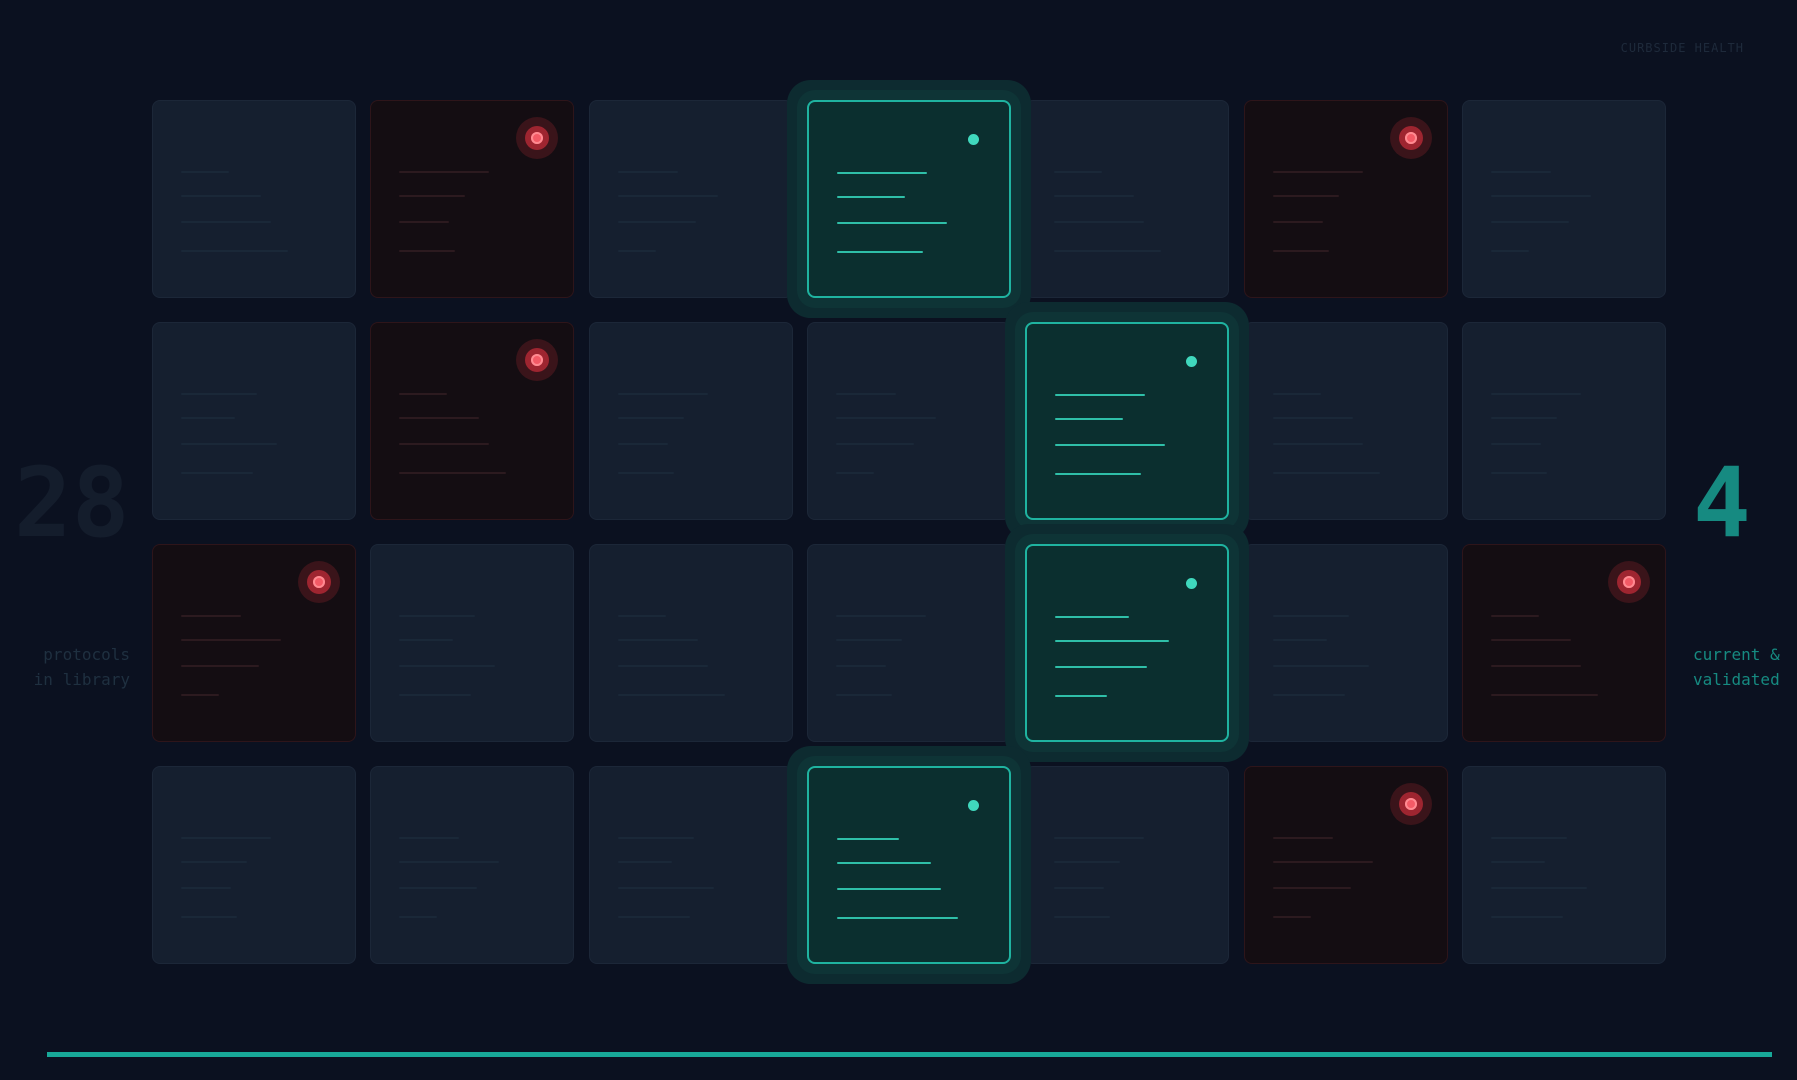  What do you see at coordinates (81, 679) in the screenshot?
I see `library-count-label-line2: in library` at bounding box center [81, 679].